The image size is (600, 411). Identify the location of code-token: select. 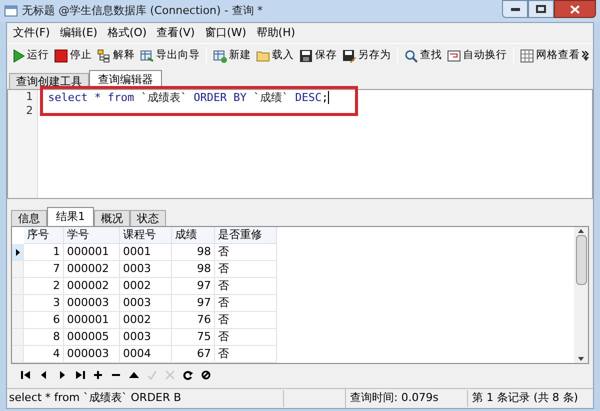
(68, 97).